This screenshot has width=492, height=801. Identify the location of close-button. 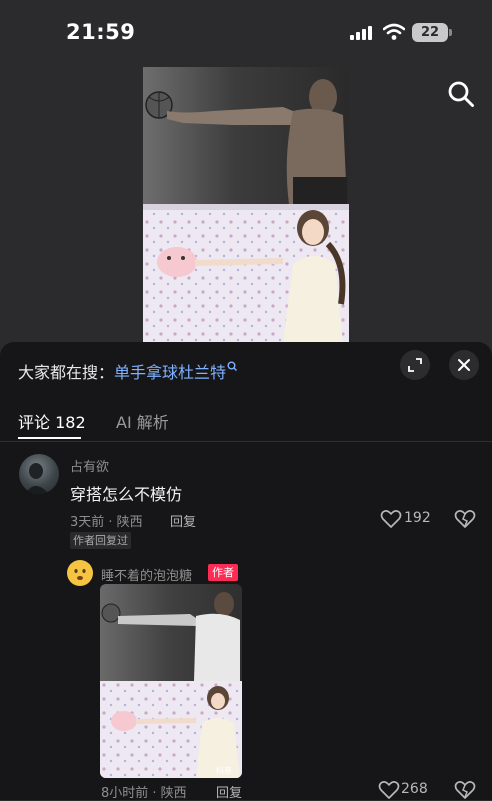
(464, 365).